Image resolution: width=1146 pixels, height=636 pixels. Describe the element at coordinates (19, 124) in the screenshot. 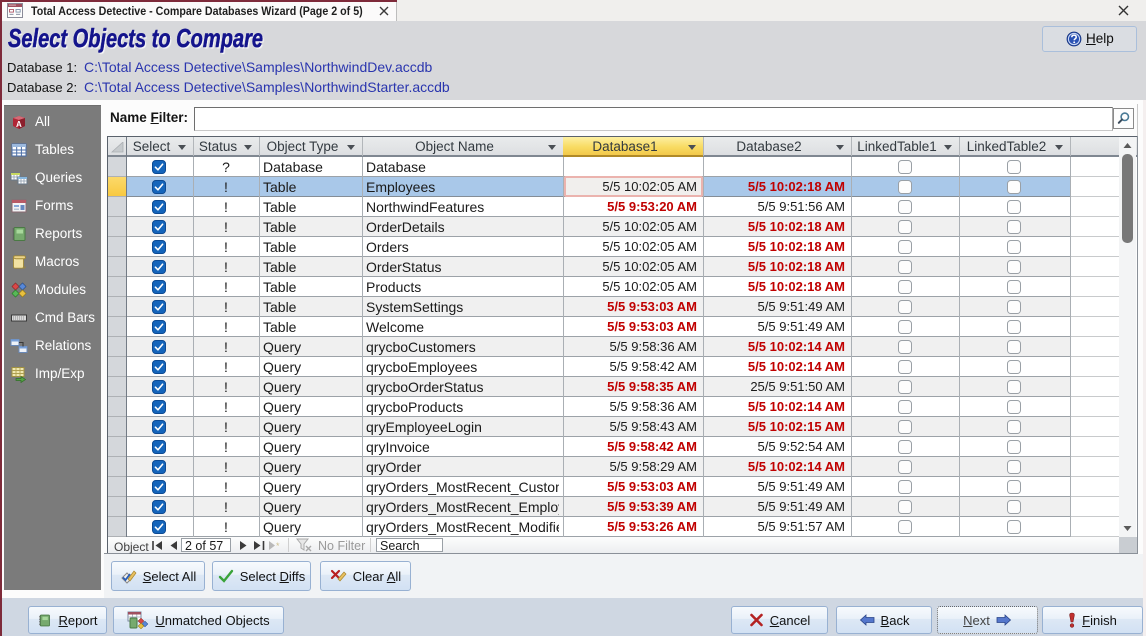

I see `svg-text: A` at that location.